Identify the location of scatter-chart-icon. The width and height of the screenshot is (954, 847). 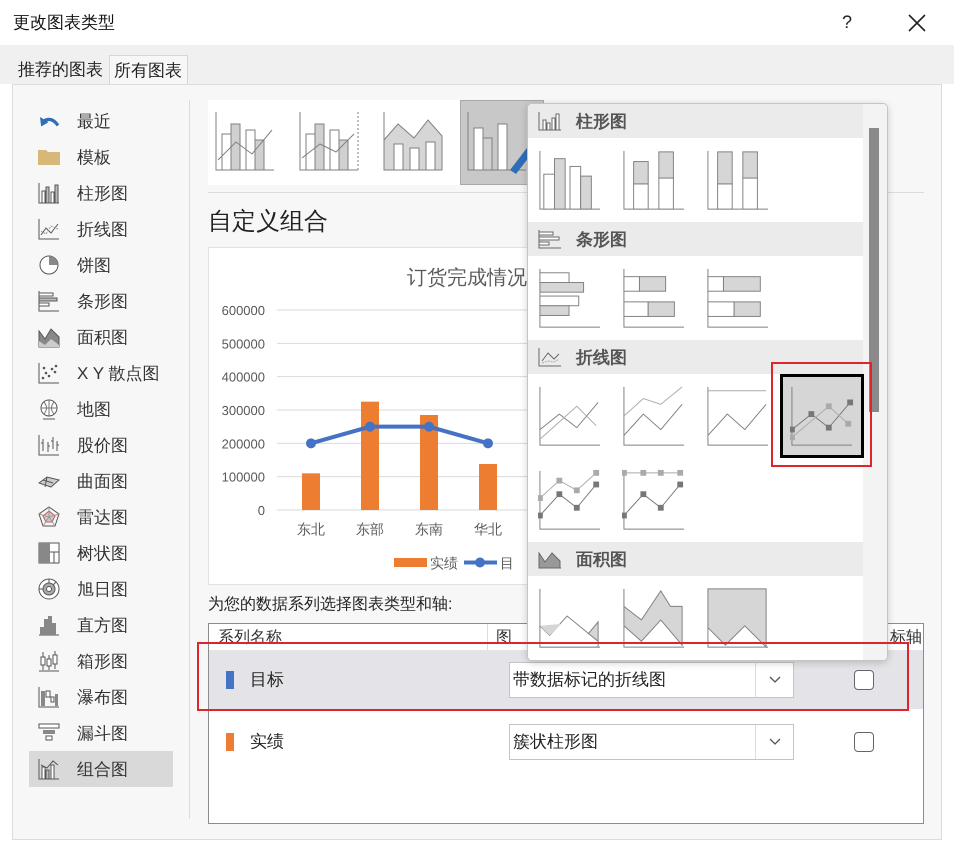
(49, 373).